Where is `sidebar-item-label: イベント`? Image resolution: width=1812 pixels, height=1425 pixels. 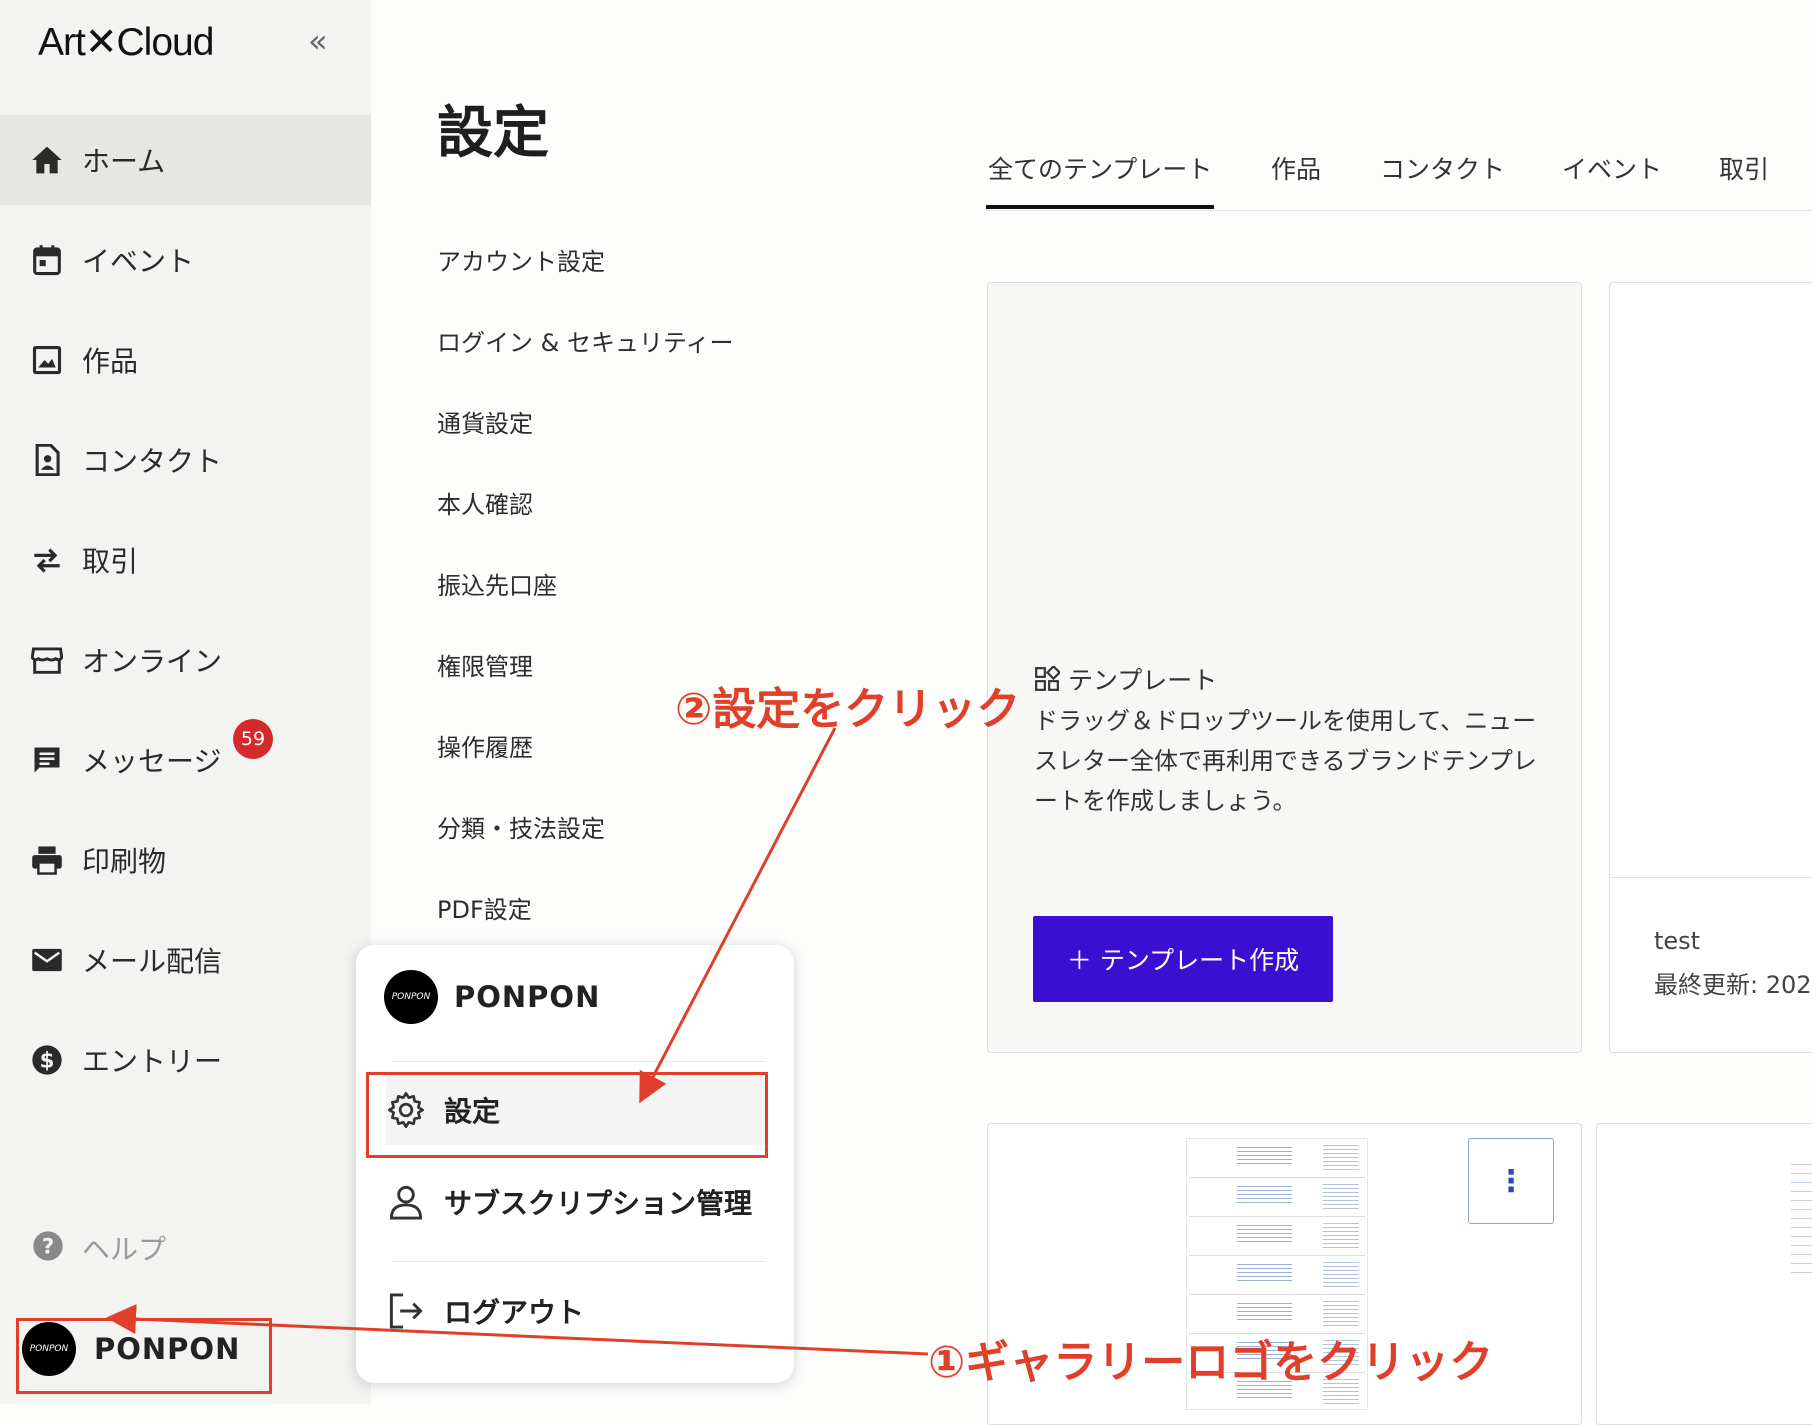 sidebar-item-label: イベント is located at coordinates (138, 261).